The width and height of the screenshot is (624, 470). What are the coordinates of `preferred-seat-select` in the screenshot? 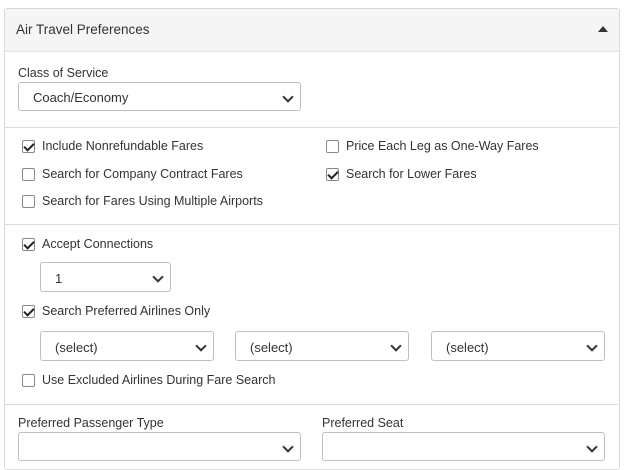 It's located at (463, 446).